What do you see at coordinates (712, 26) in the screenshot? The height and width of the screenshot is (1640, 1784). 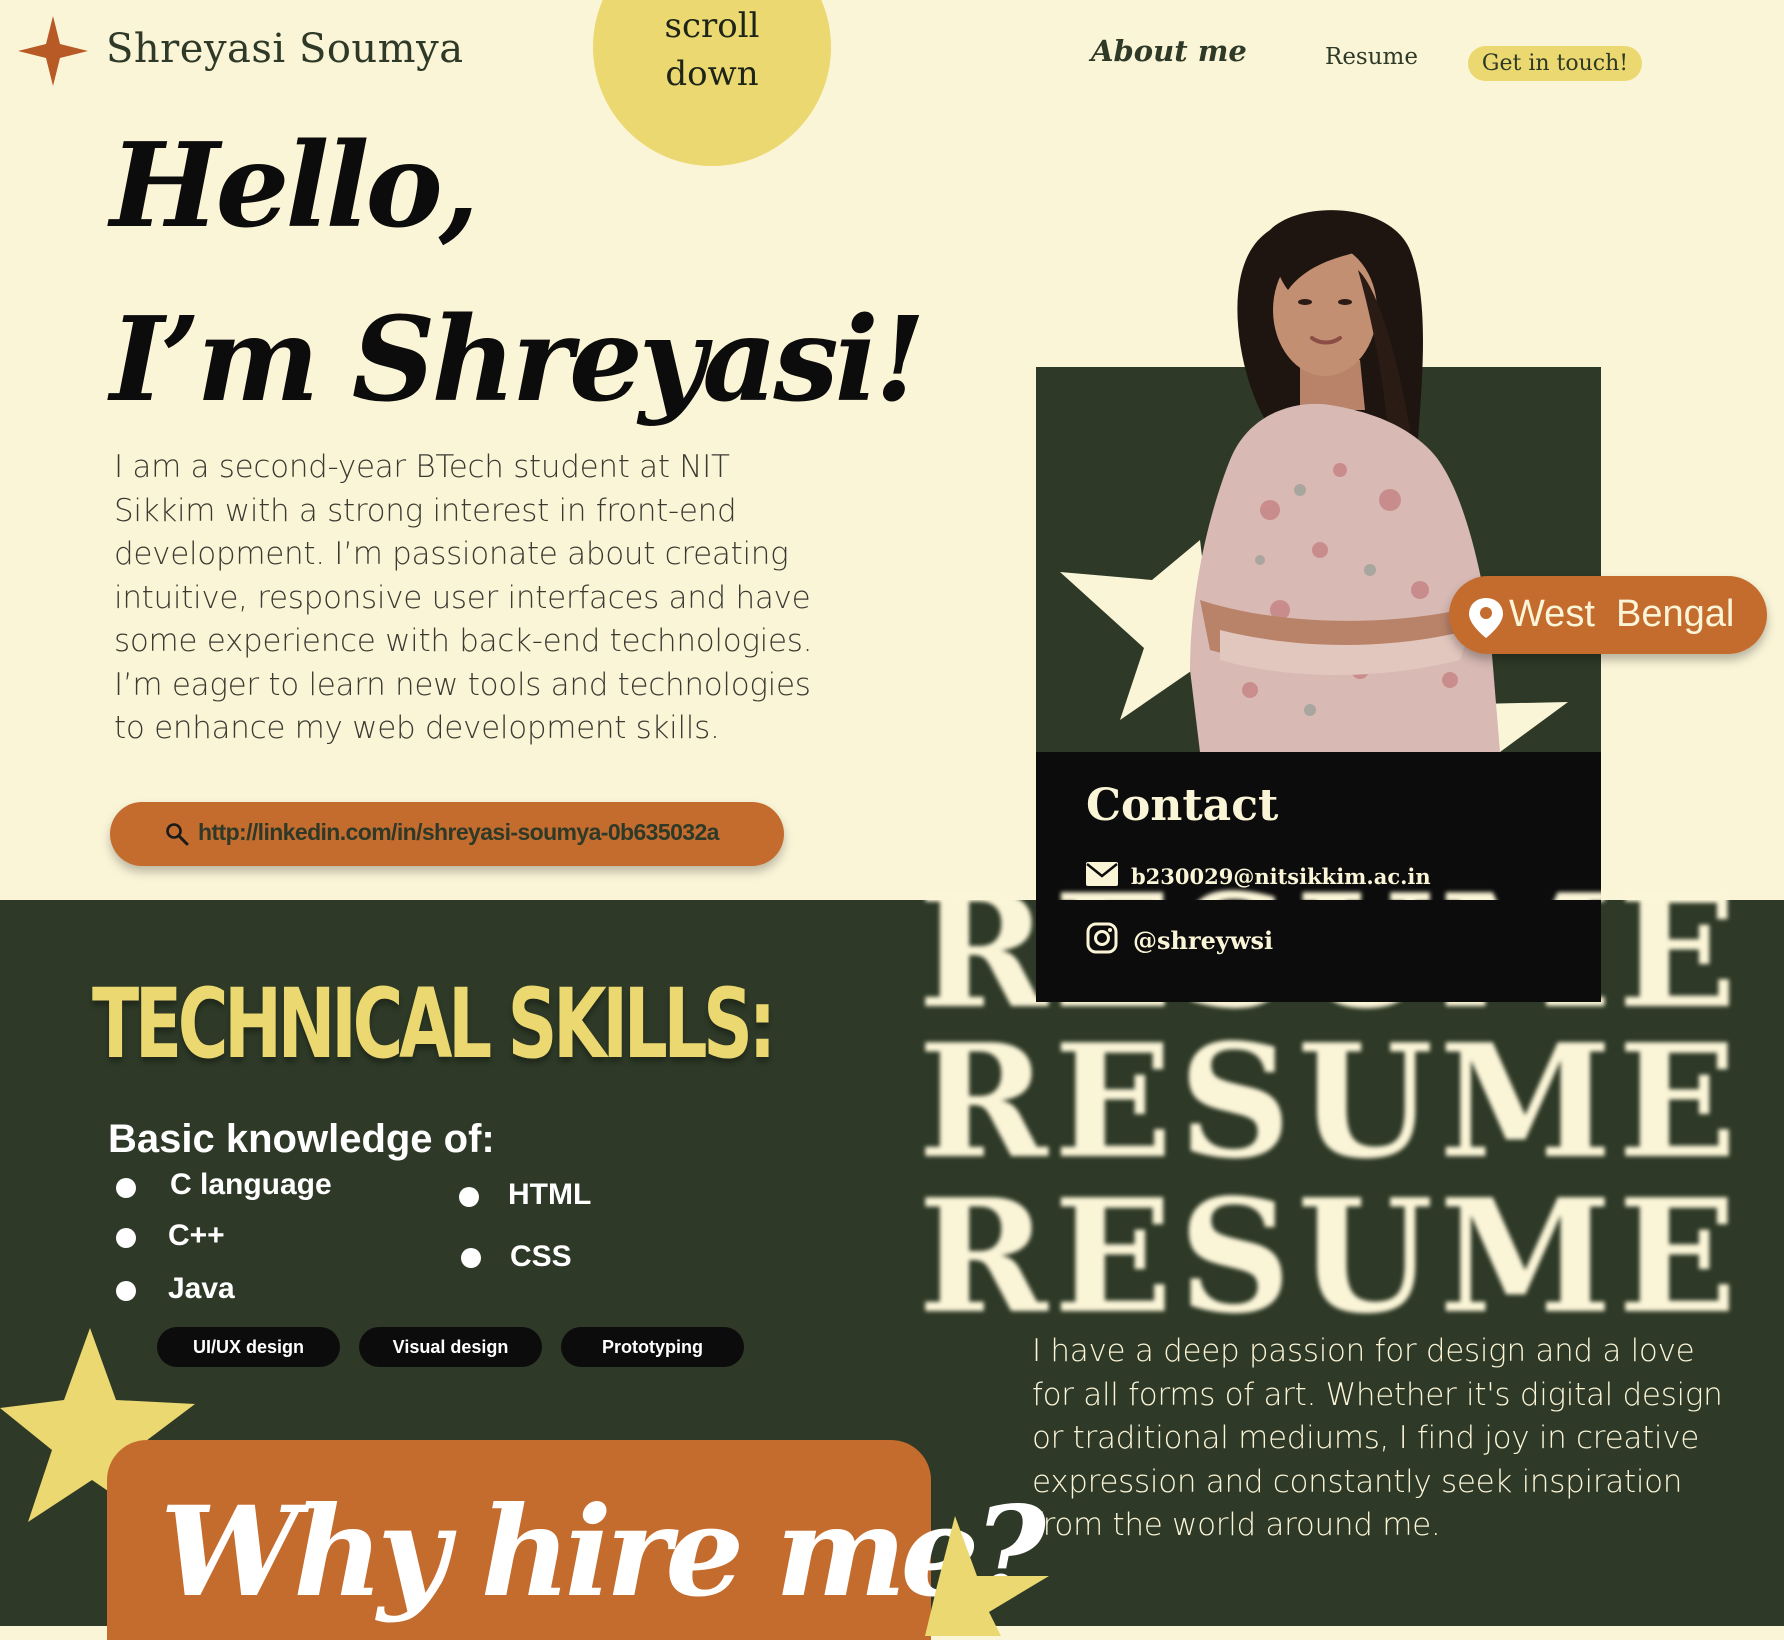 I see `scroll-label-line1: scroll` at bounding box center [712, 26].